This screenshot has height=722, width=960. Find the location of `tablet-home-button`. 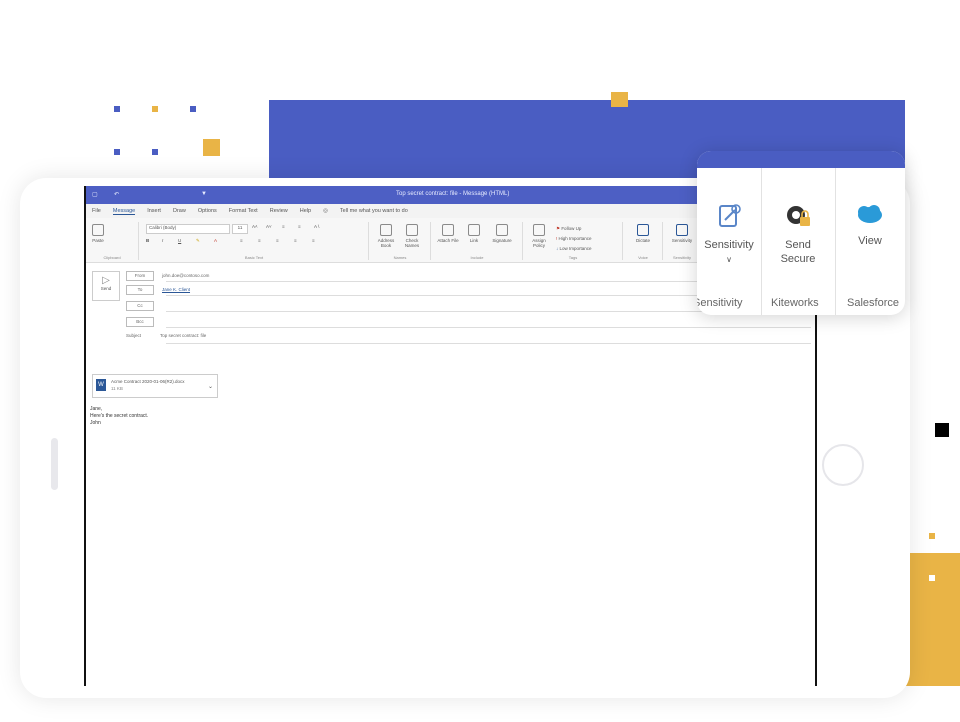

tablet-home-button is located at coordinates (843, 465).